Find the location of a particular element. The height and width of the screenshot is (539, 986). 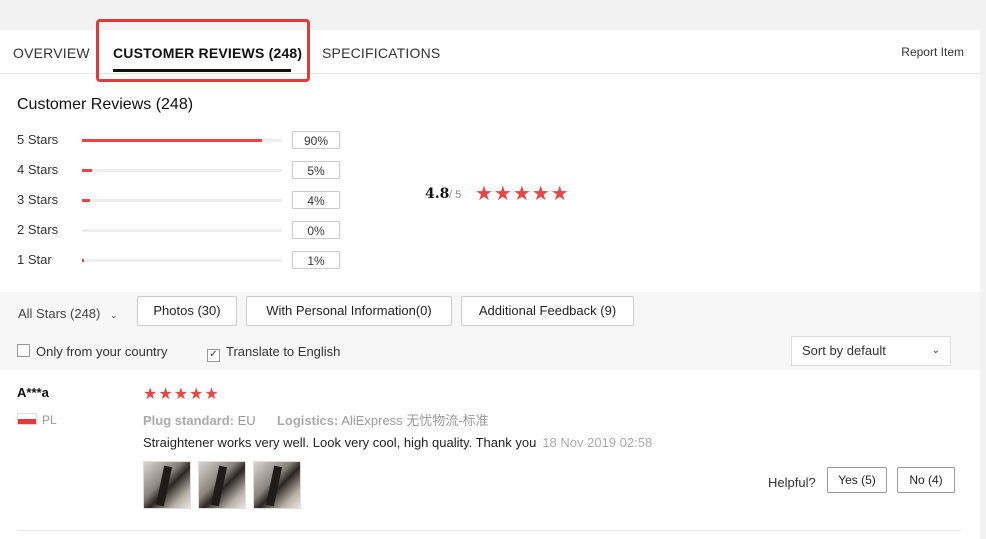

rating-row-5: 5 Stars 90% is located at coordinates (182, 140).